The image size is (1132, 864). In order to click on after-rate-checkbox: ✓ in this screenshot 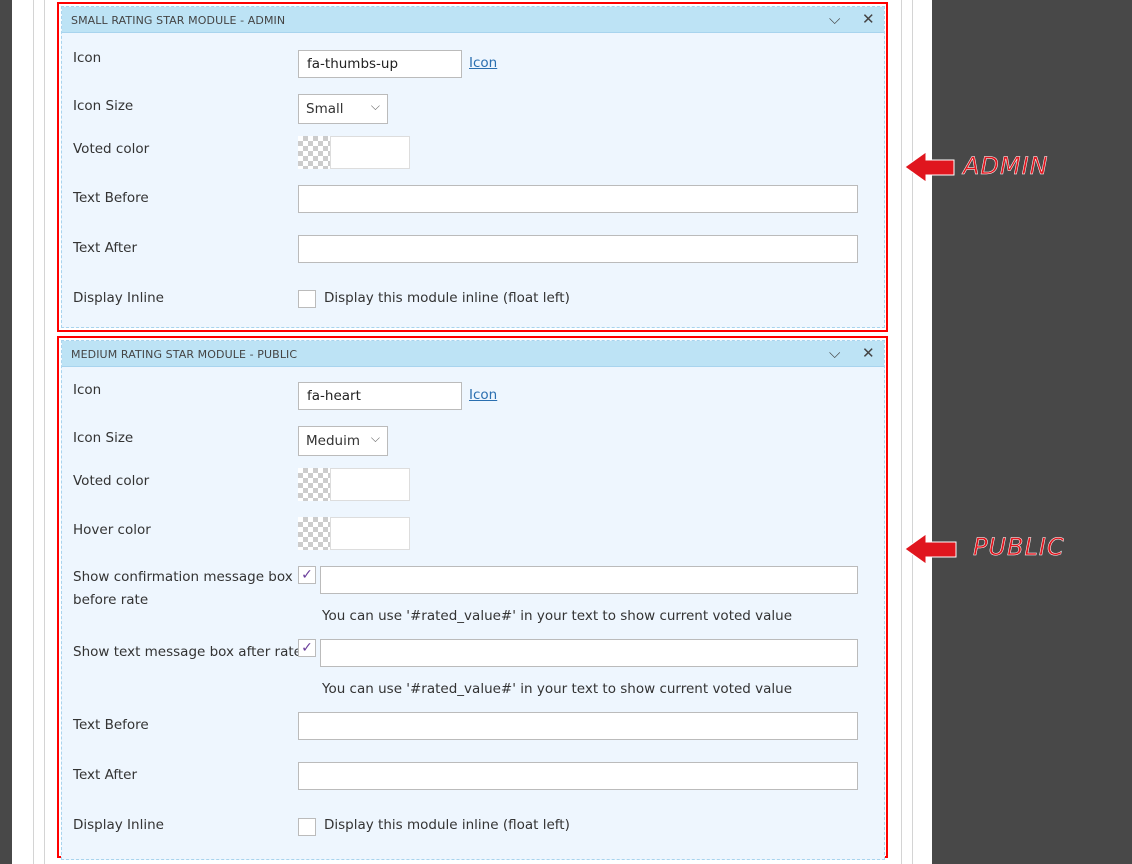, I will do `click(307, 648)`.